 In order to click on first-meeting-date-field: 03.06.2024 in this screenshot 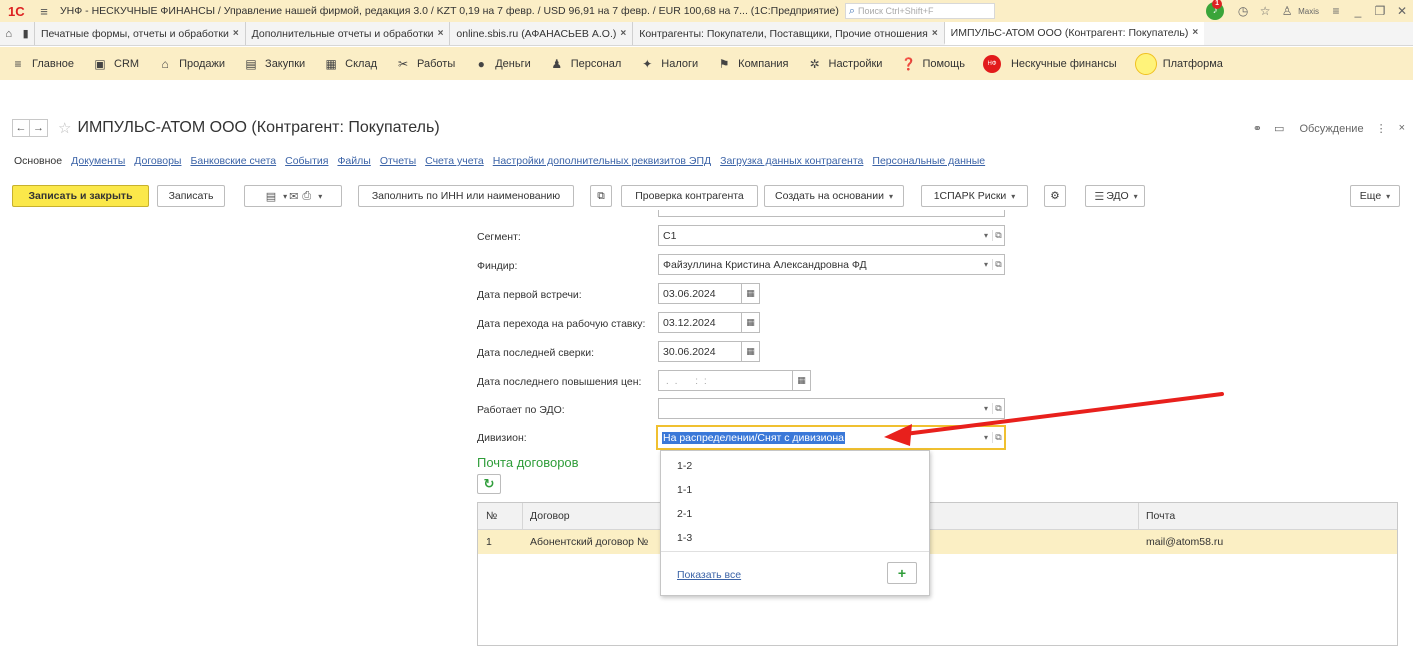, I will do `click(700, 293)`.